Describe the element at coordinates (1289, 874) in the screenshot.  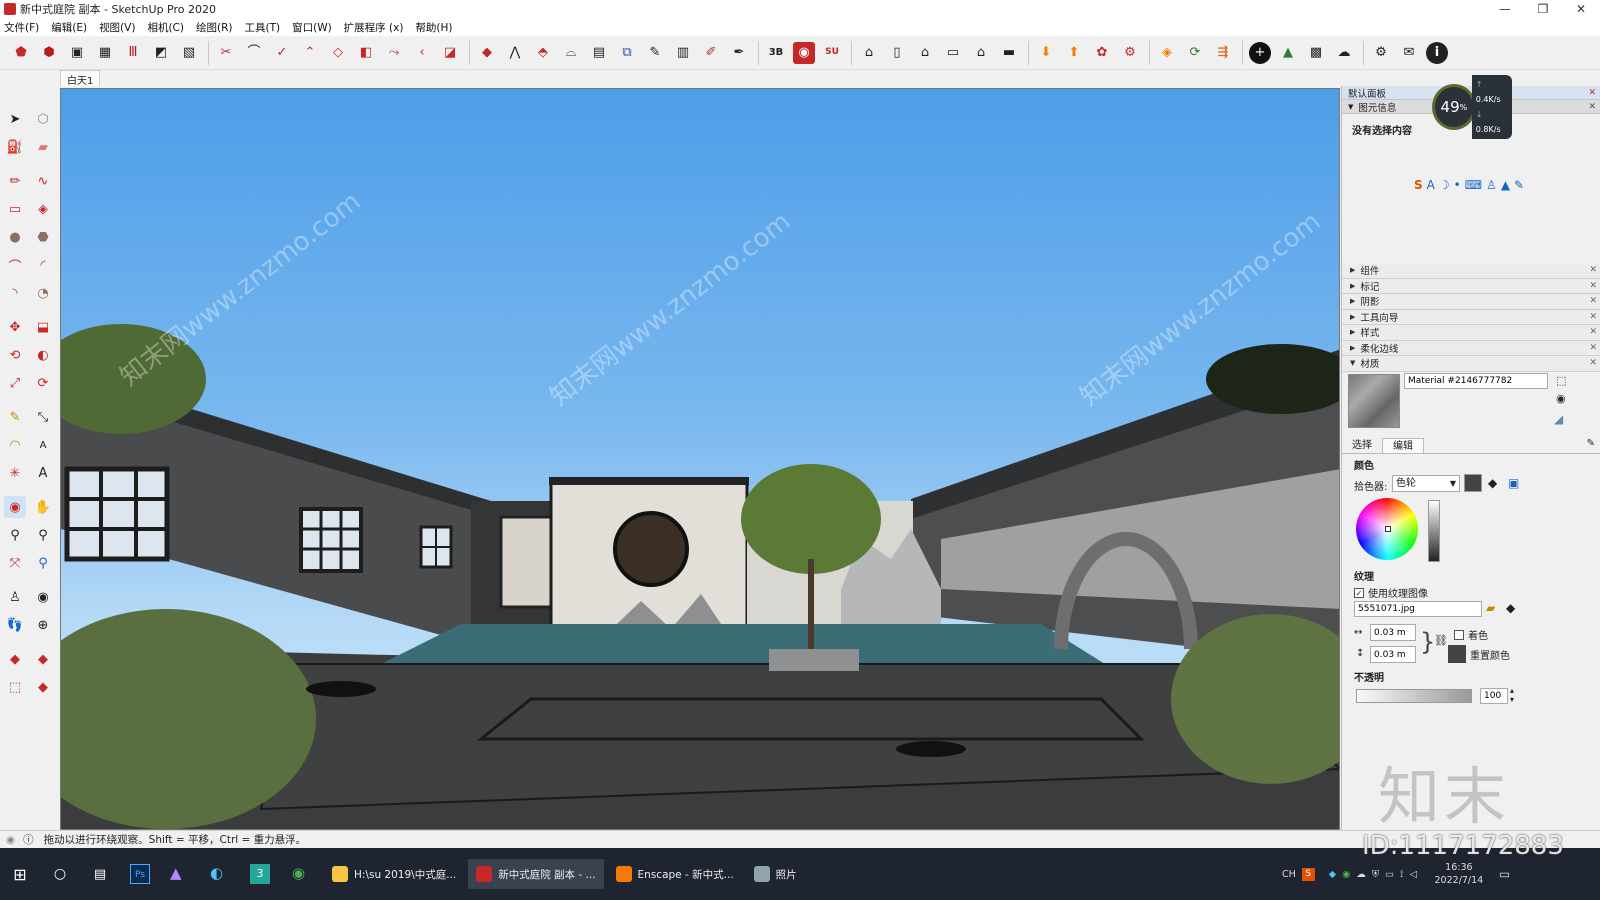
I see `ime-indicator: CH` at that location.